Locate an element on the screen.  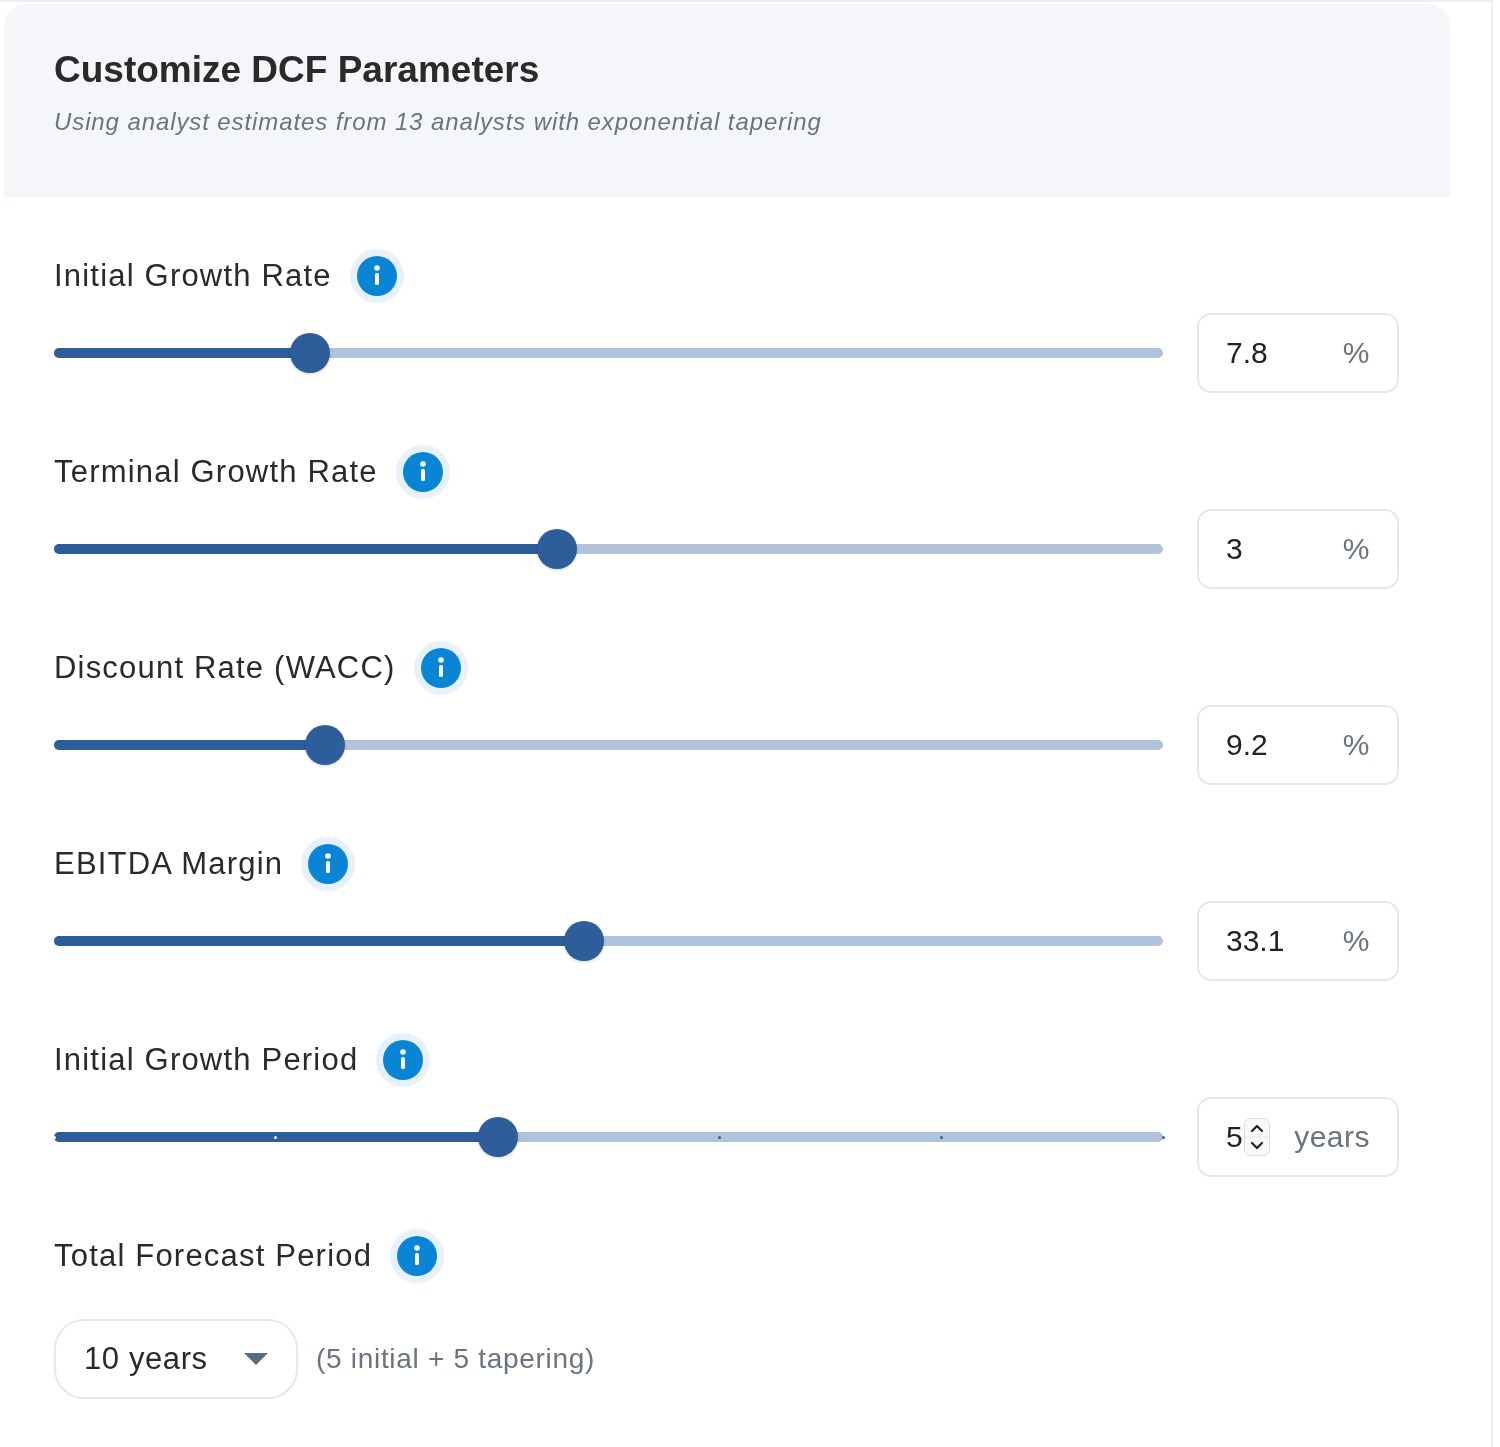
number-field: 33.1 % is located at coordinates (1298, 941).